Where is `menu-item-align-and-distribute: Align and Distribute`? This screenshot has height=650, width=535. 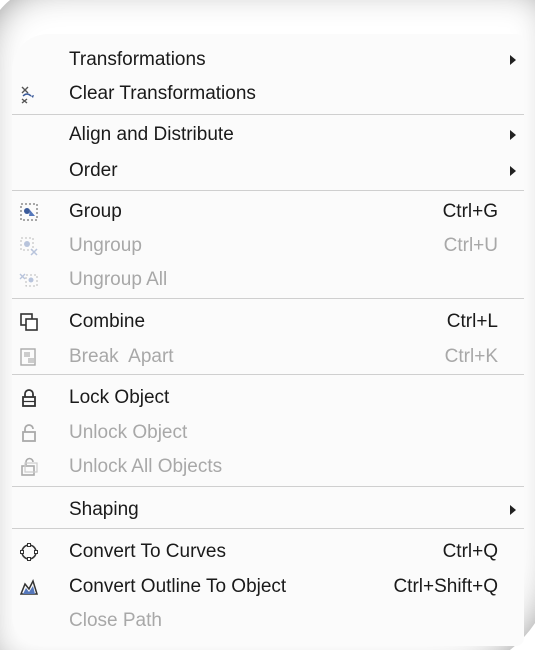
menu-item-align-and-distribute: Align and Distribute is located at coordinates (268, 135).